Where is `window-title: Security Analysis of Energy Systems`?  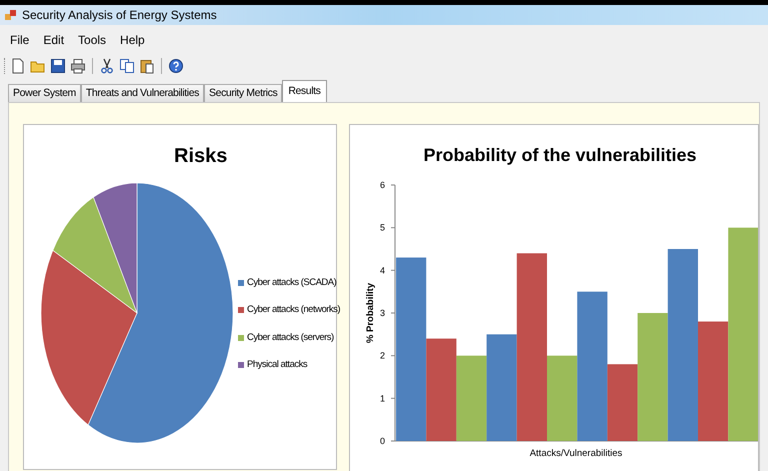 window-title: Security Analysis of Energy Systems is located at coordinates (119, 15).